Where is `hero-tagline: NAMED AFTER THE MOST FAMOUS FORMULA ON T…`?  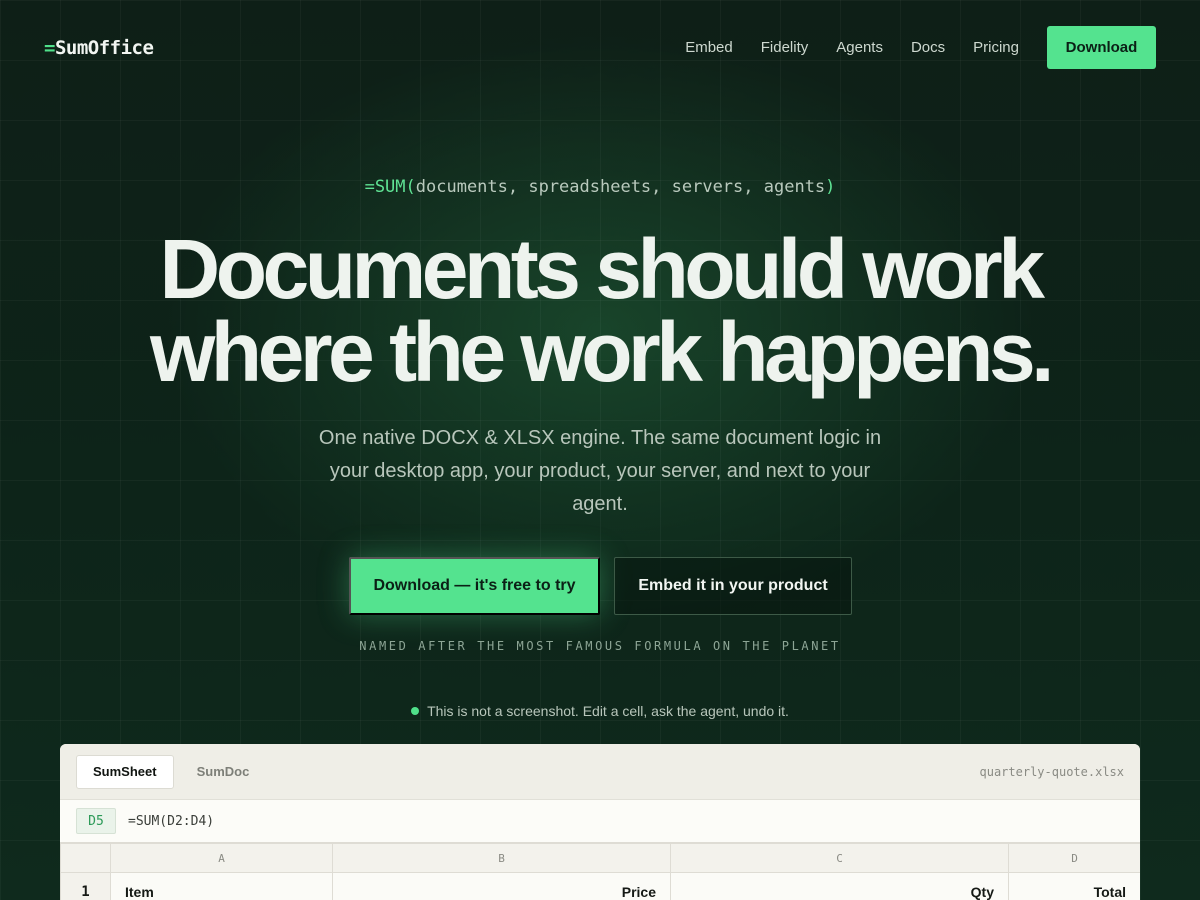
hero-tagline: NAMED AFTER THE MOST FAMOUS FORMULA ON T… is located at coordinates (600, 646).